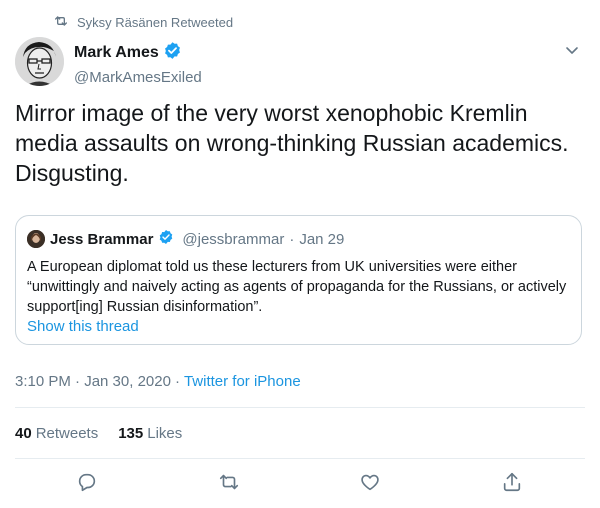  Describe the element at coordinates (36, 239) in the screenshot. I see `quoted-avatar` at that location.